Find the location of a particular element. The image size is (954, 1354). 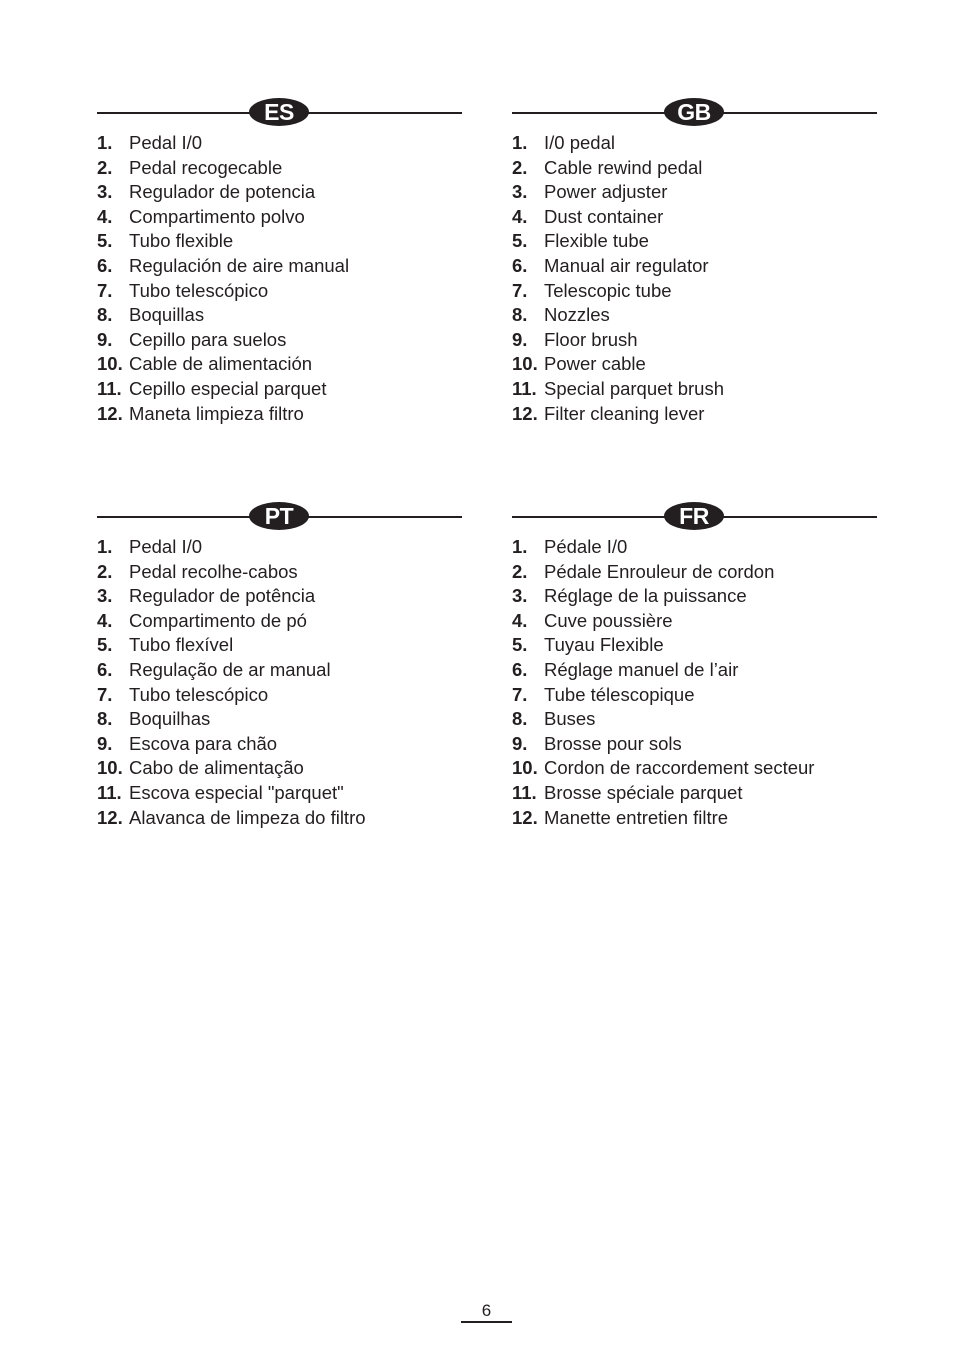

list-item: 11. Special parquet brush is located at coordinates (694, 389).